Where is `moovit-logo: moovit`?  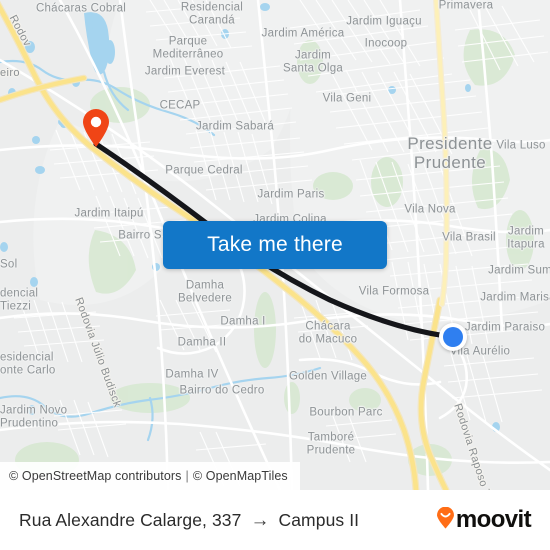 moovit-logo: moovit is located at coordinates (484, 520).